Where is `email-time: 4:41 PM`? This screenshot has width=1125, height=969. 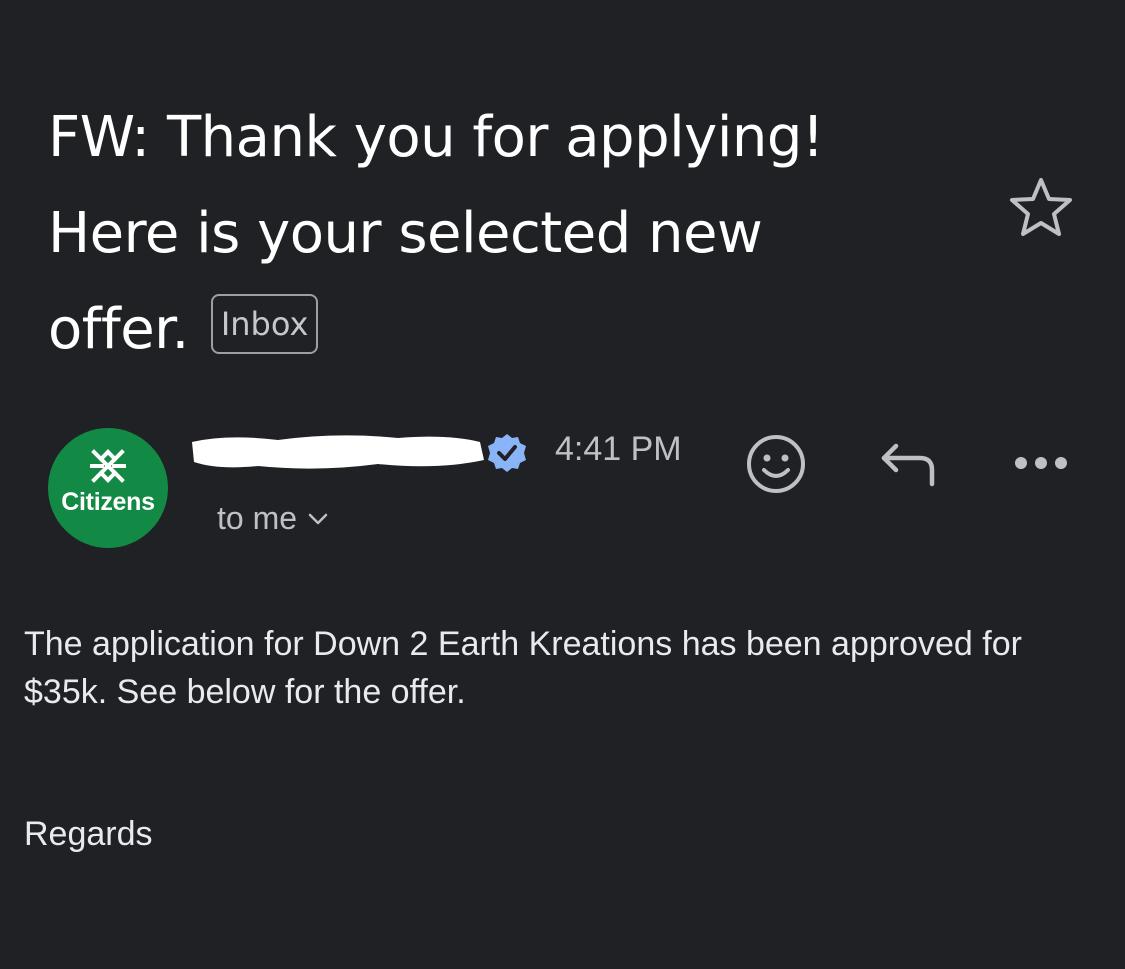 email-time: 4:41 PM is located at coordinates (618, 449).